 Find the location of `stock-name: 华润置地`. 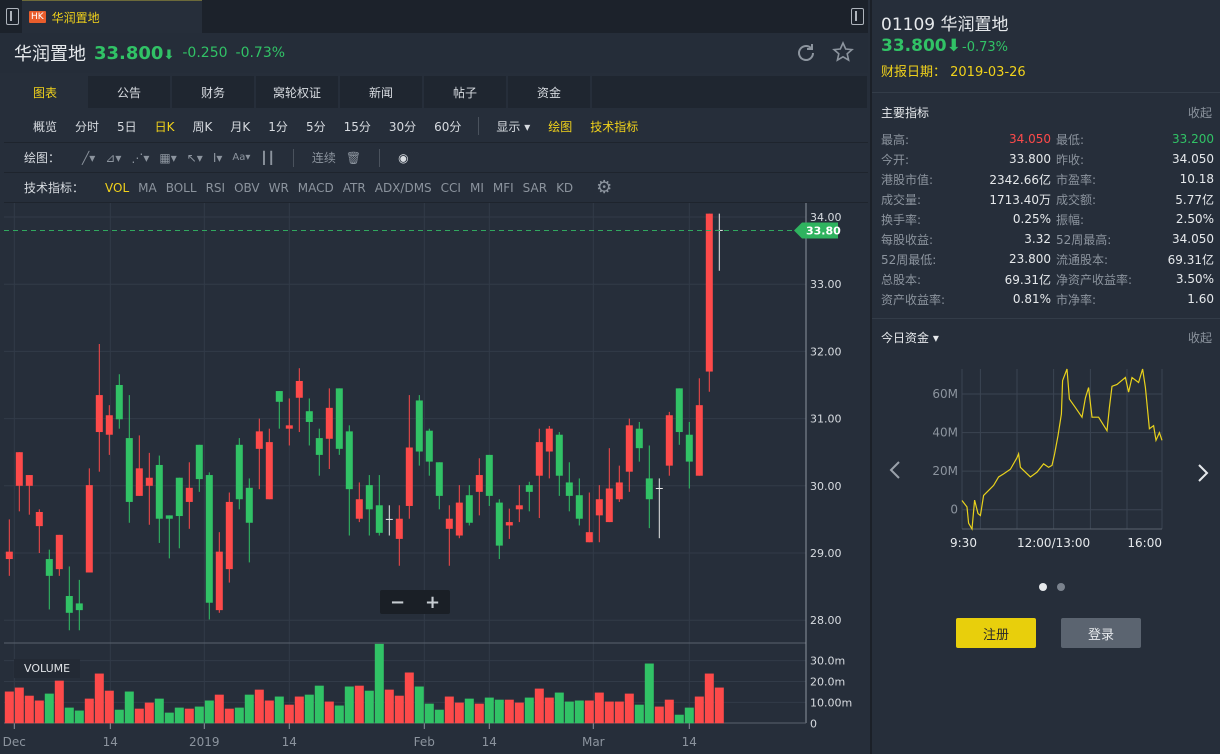

stock-name: 华润置地 is located at coordinates (50, 54).